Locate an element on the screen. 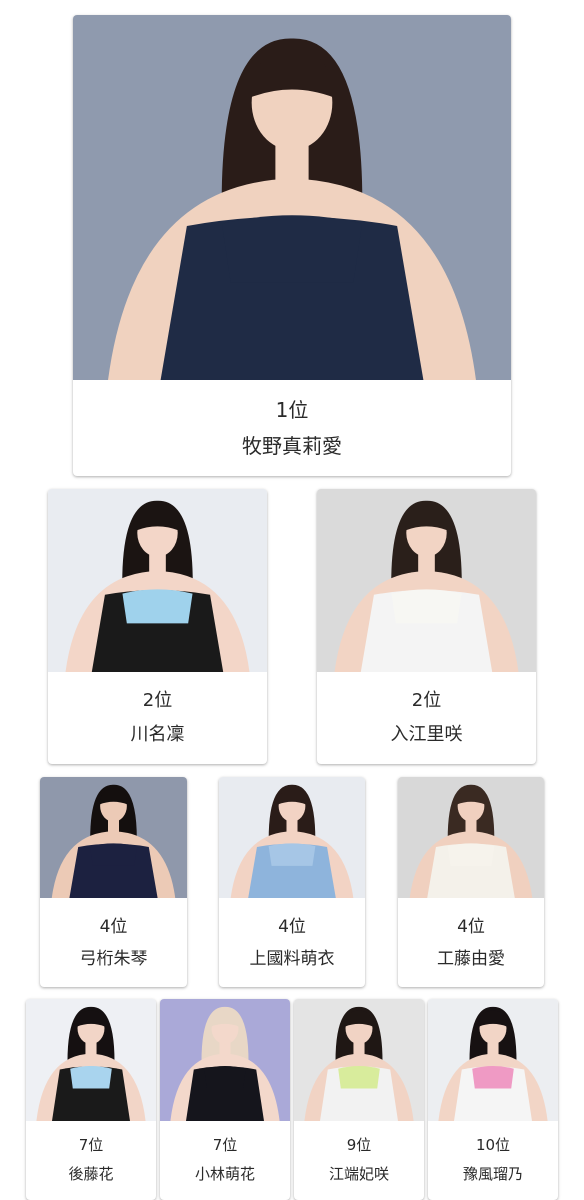  ranking-card-7: 7位 後藤花 is located at coordinates (91, 1099).